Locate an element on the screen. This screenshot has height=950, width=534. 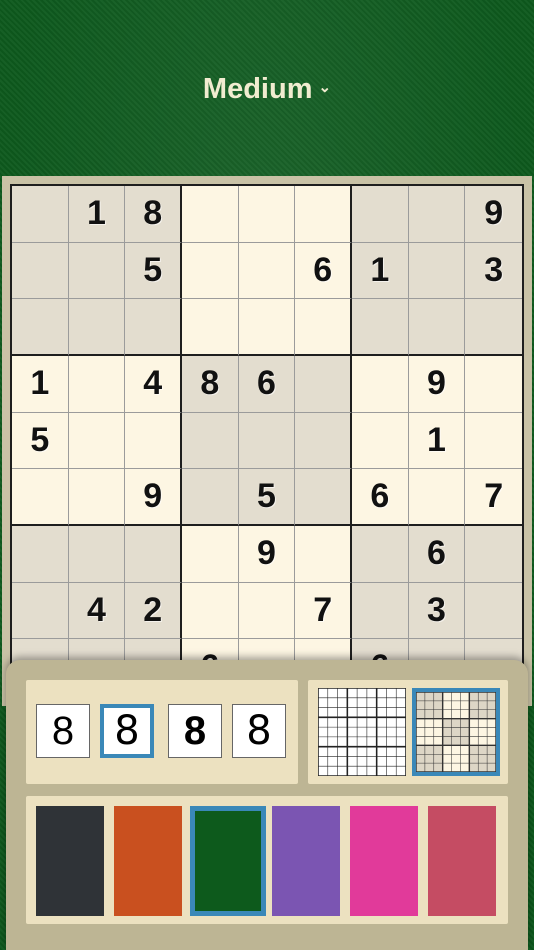
sudoku-cell-r6c9: 7 is located at coordinates (493, 497).